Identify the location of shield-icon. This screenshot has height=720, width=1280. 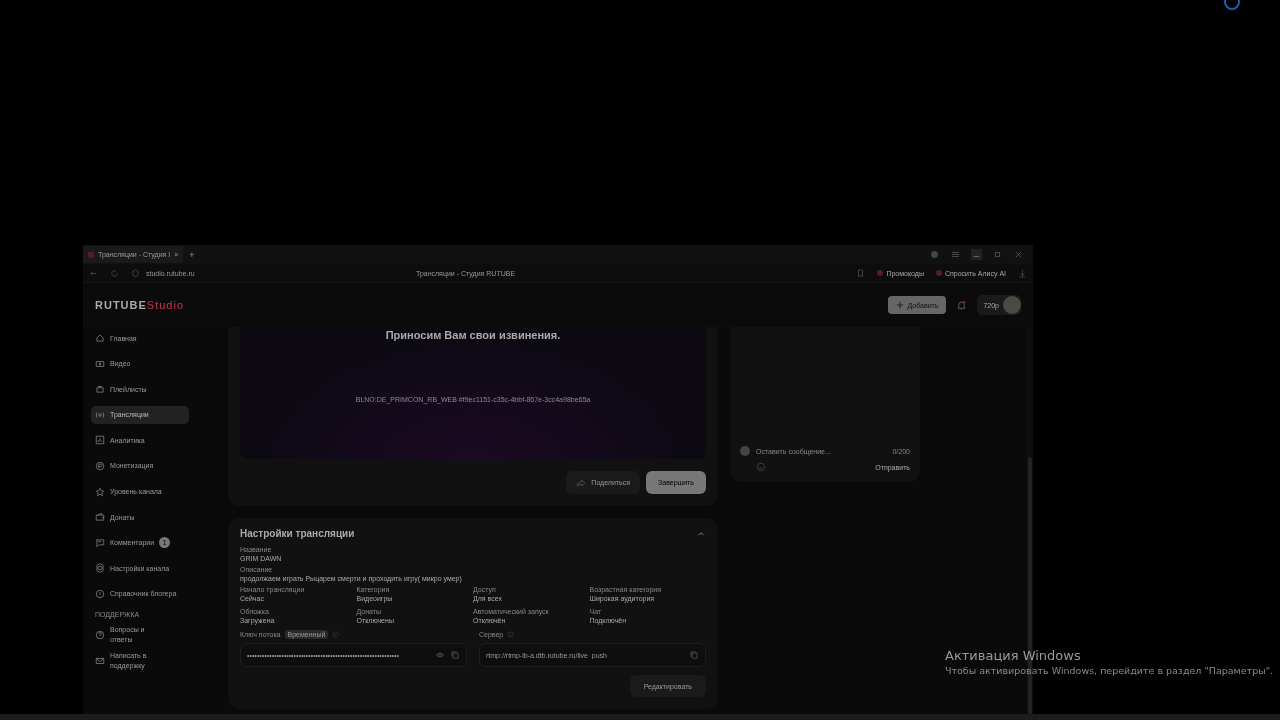
(135, 273).